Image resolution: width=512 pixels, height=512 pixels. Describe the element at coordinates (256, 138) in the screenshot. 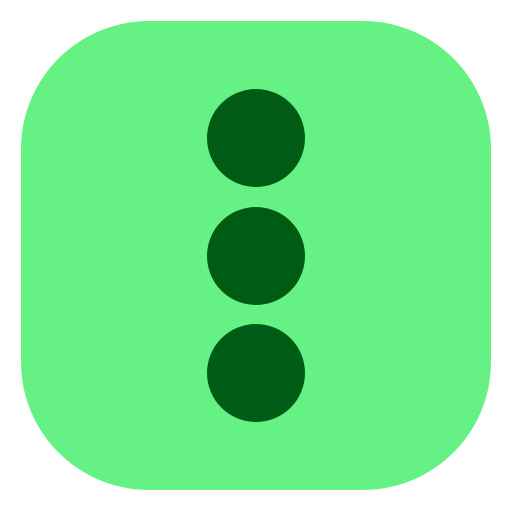

I see `dot-top` at that location.